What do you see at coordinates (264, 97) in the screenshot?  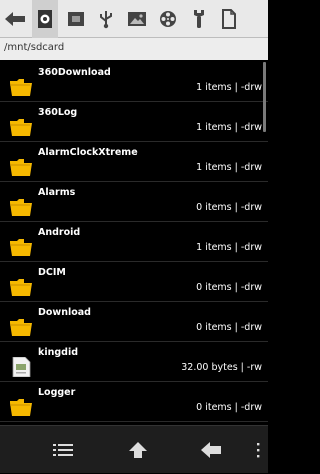 I see `list-scrollbar` at bounding box center [264, 97].